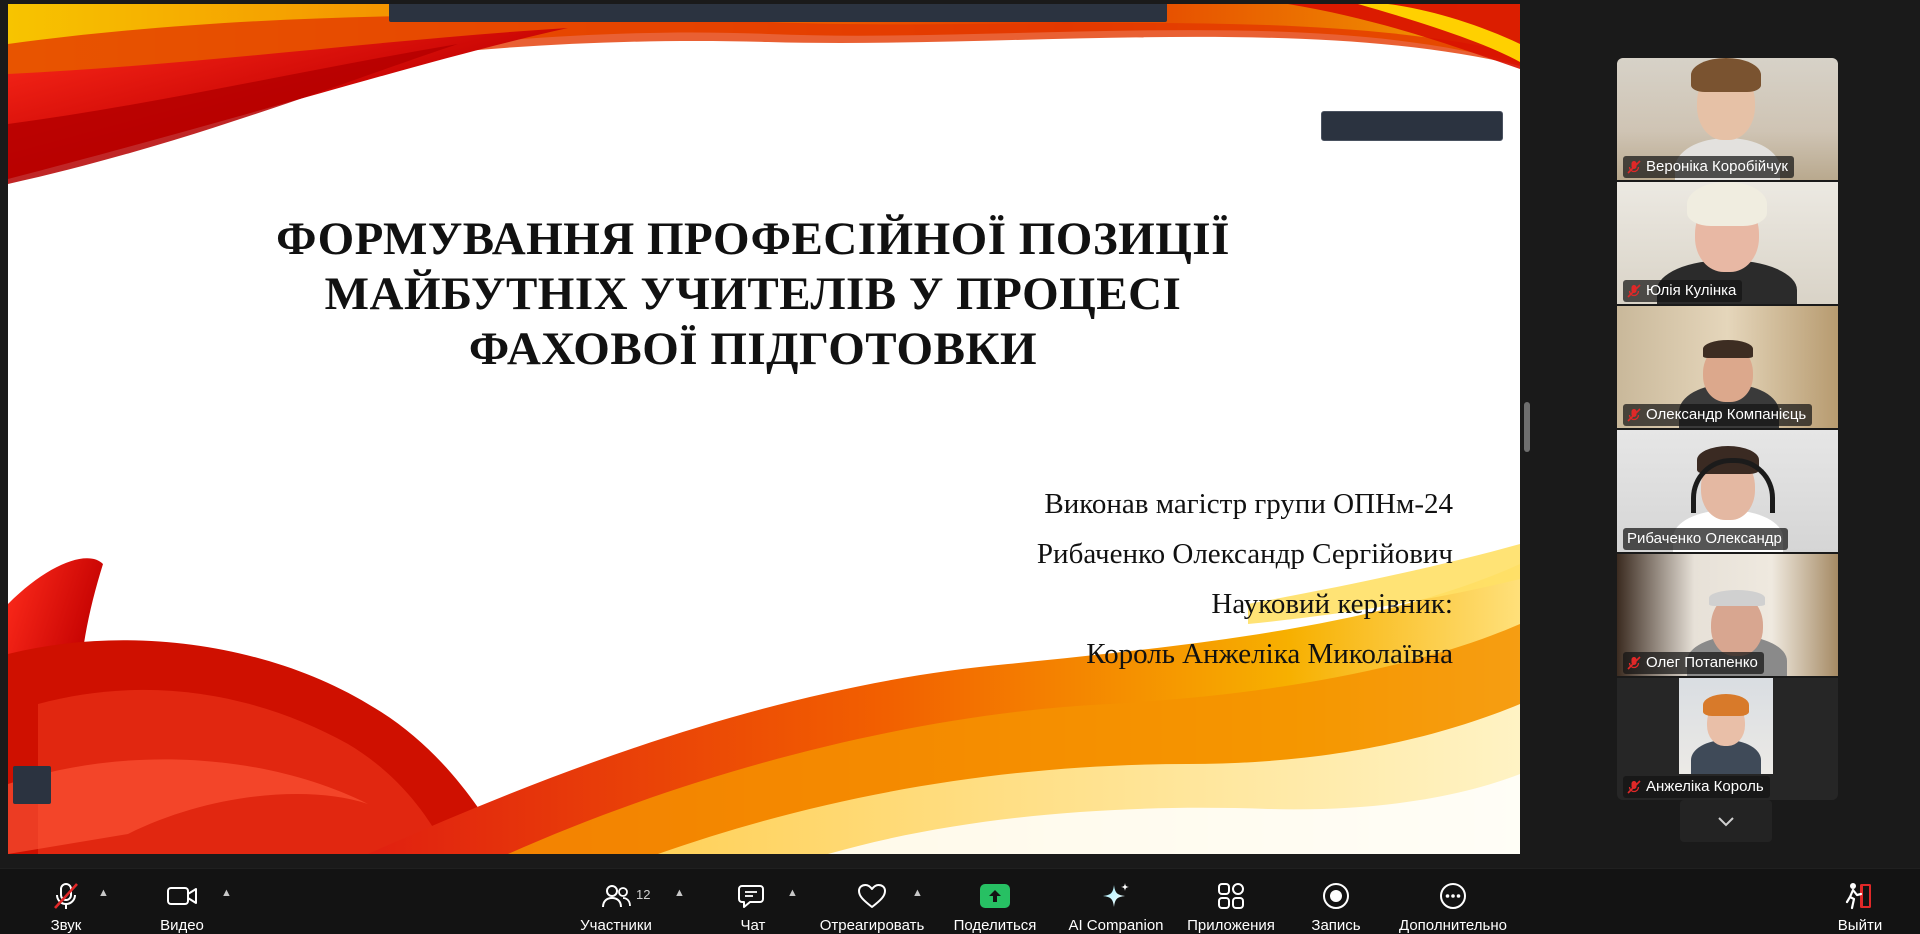 Image resolution: width=1920 pixels, height=934 pixels. I want to click on participant-name-tag: Олег Потапенко, so click(1693, 663).